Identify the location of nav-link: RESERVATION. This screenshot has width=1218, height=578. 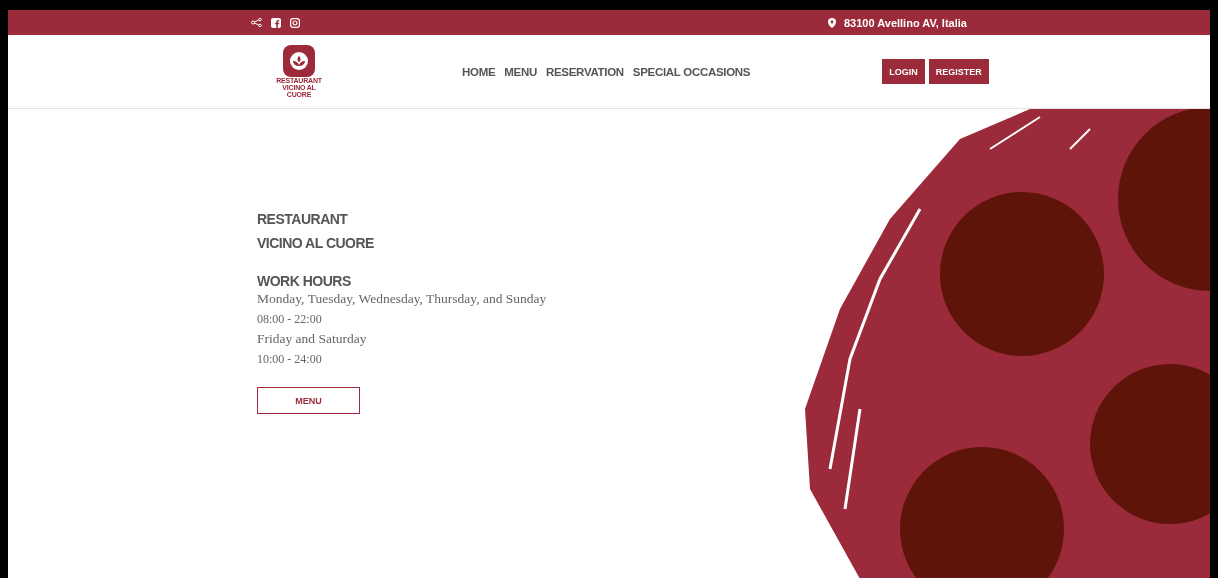
(585, 71).